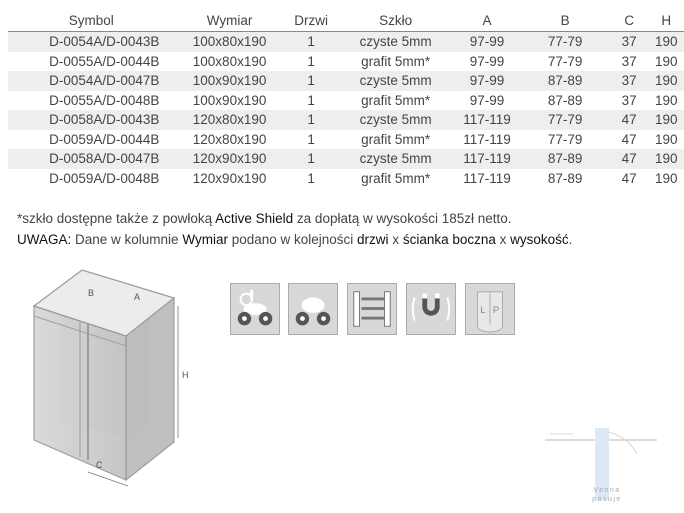 The image size is (684, 513). What do you see at coordinates (496, 310) in the screenshot?
I see `icon-label-p: P` at bounding box center [496, 310].